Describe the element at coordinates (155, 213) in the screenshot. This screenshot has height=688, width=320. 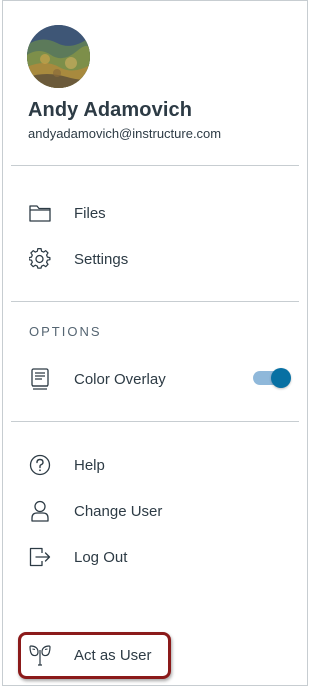
I see `menu-item-files: Files` at that location.